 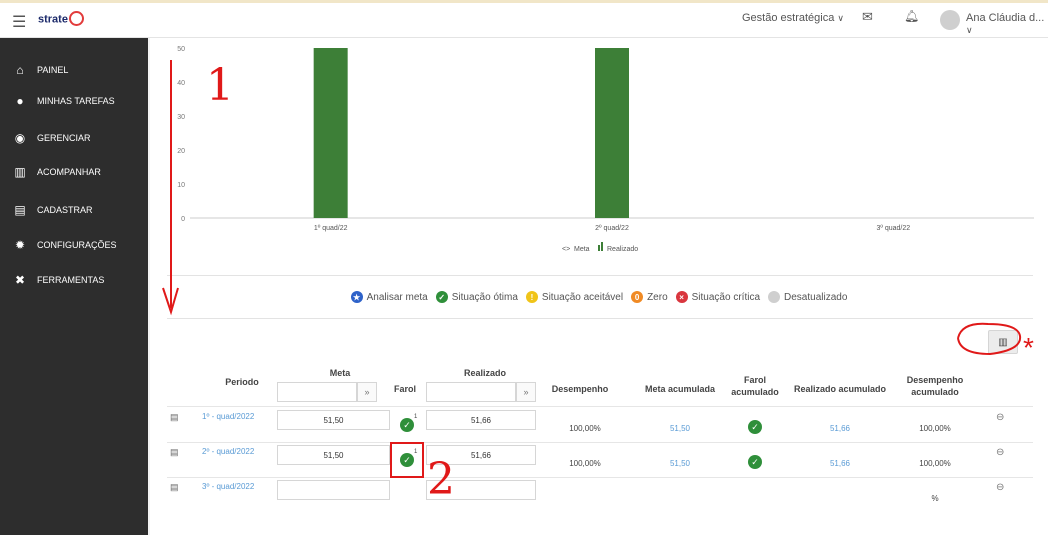 What do you see at coordinates (74, 210) in the screenshot?
I see `sidebar-item-cadastrar: ▤ CADASTRAR` at bounding box center [74, 210].